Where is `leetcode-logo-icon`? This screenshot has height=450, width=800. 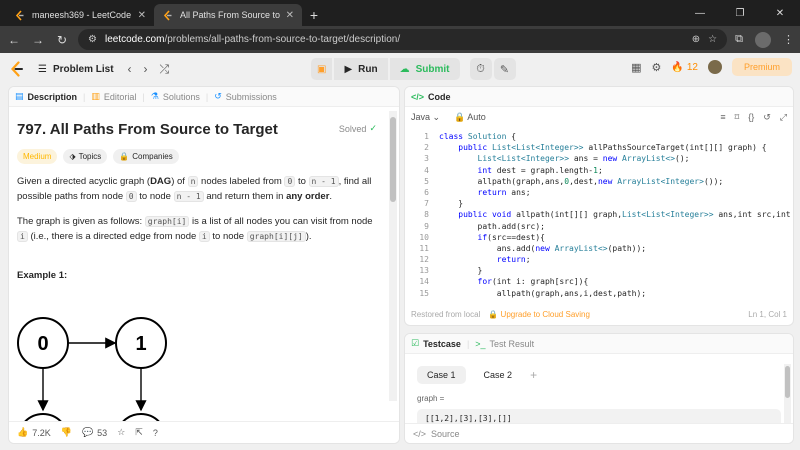
leetcode-logo-icon is located at coordinates (17, 69).